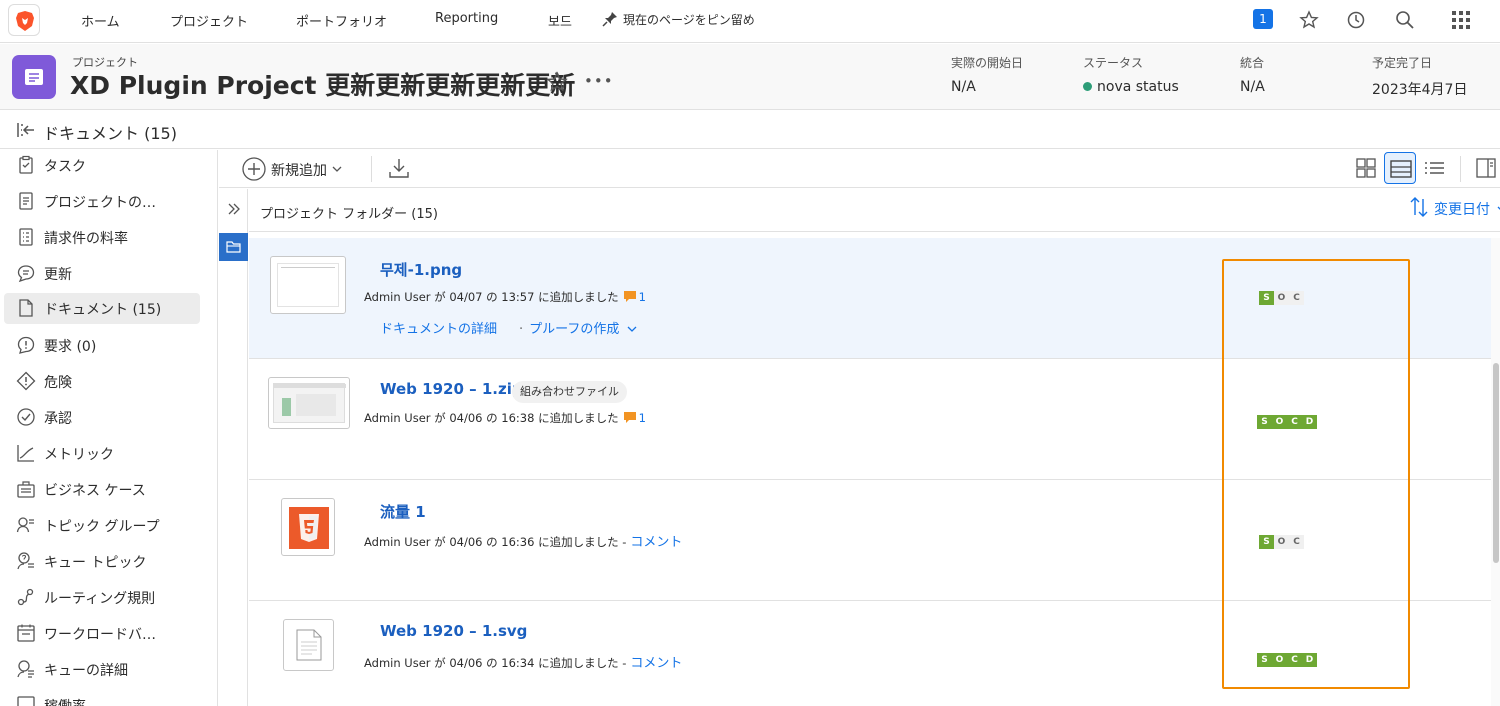  I want to click on sidebar-item-risks: 危険, so click(102, 381).